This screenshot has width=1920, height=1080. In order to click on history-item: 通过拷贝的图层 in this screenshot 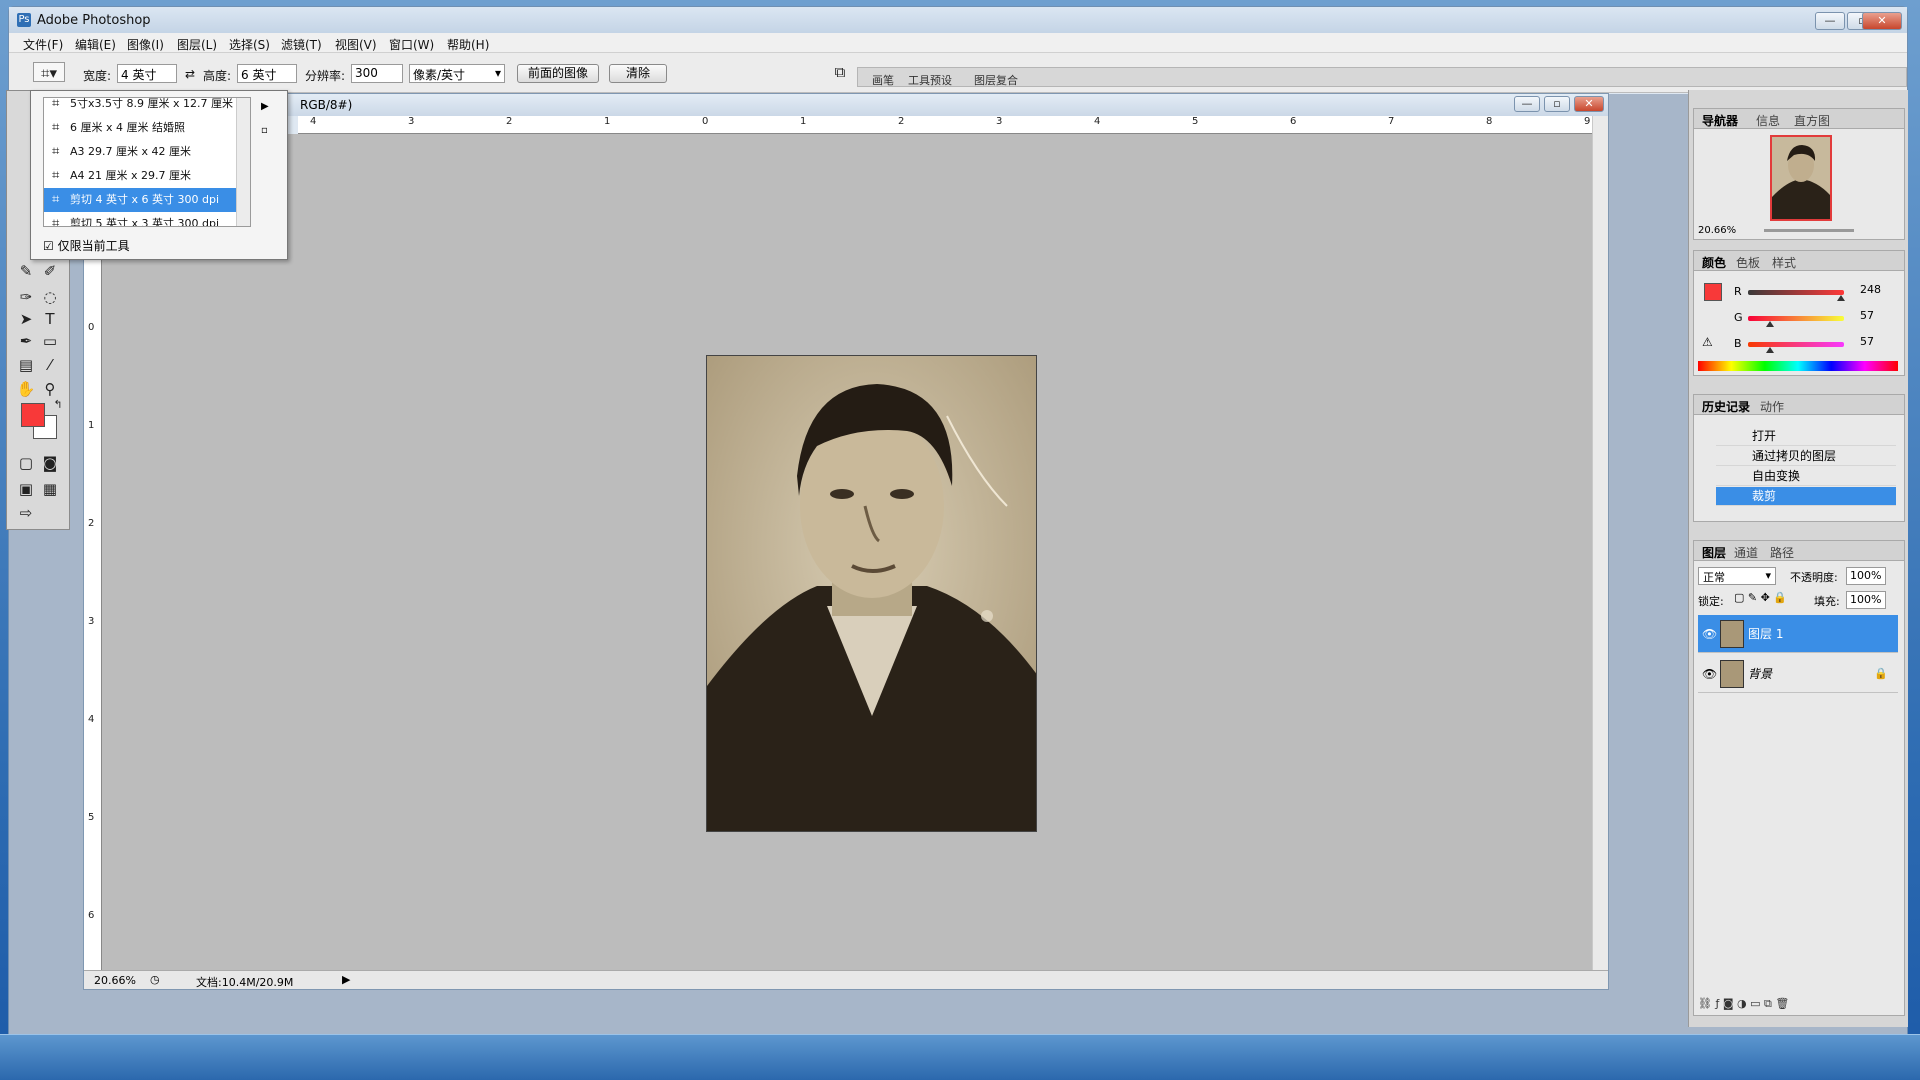, I will do `click(1806, 456)`.